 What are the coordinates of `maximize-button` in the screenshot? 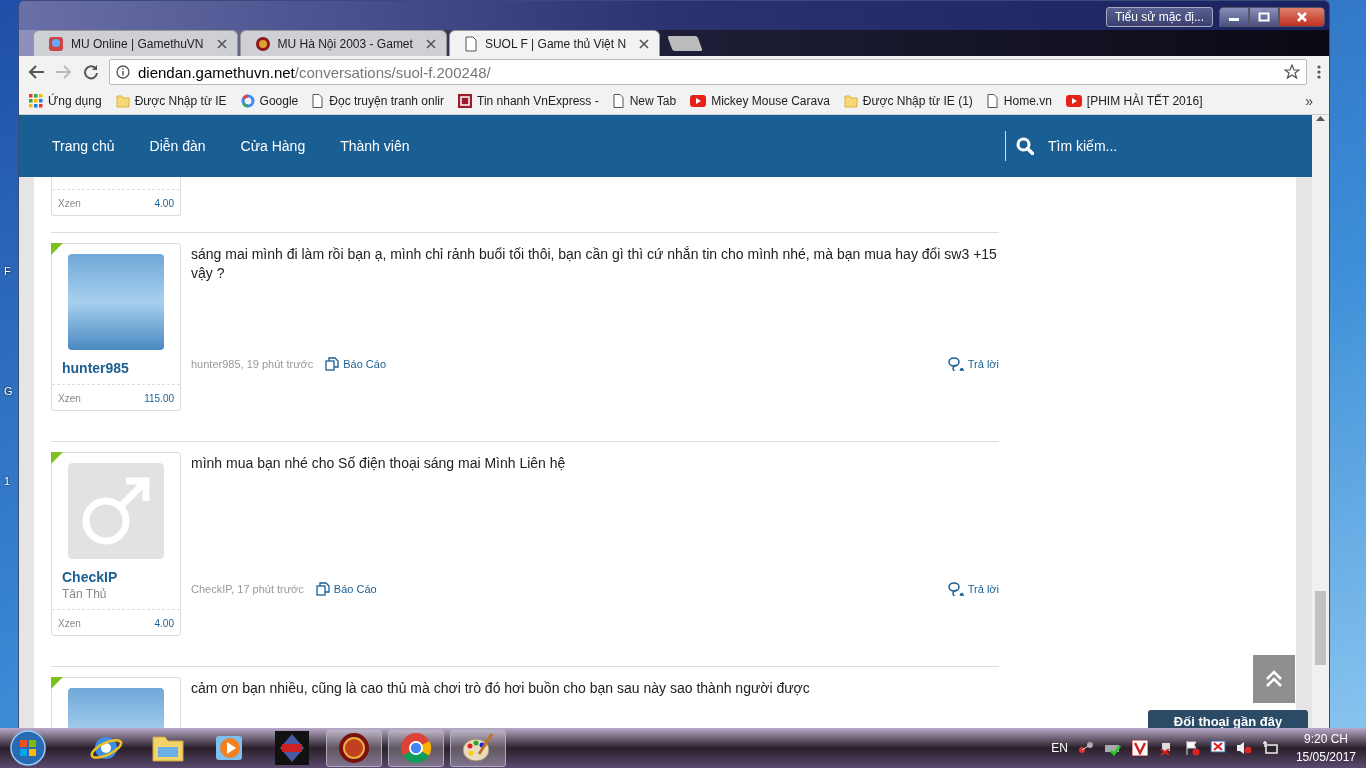 It's located at (1264, 17).